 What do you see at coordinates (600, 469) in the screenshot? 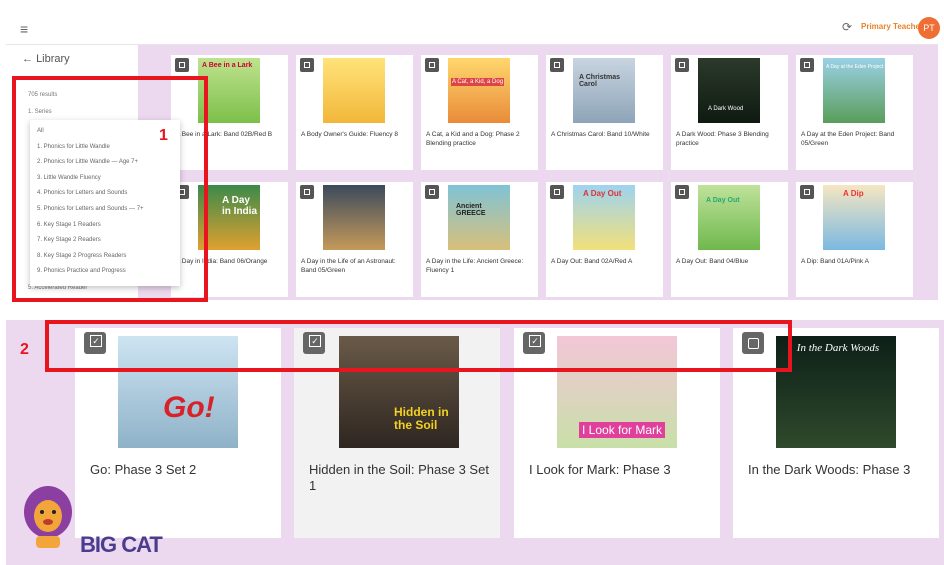
I see `book-title: I Look for Mark: Phase 3` at bounding box center [600, 469].